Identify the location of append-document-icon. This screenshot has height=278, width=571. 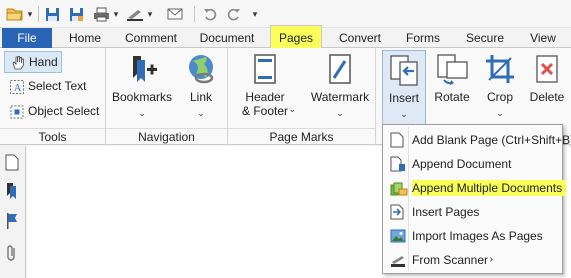
(398, 164).